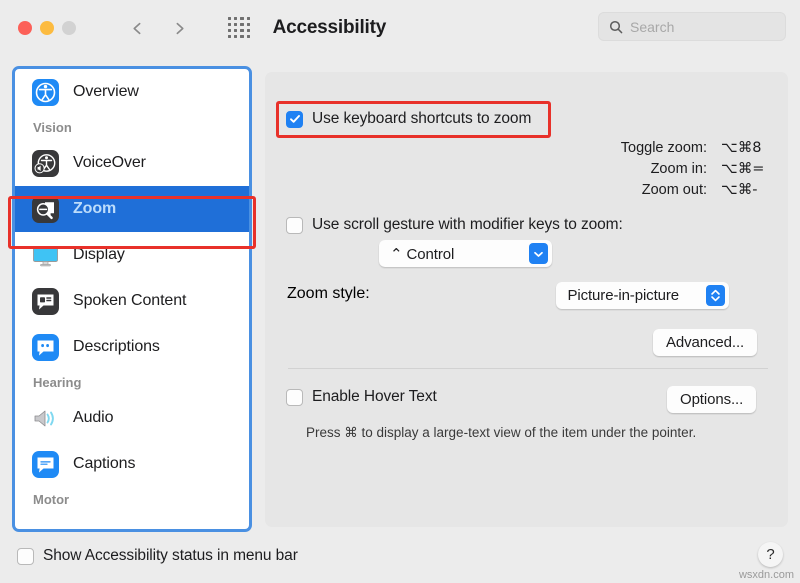 The width and height of the screenshot is (800, 583). What do you see at coordinates (374, 396) in the screenshot?
I see `hover-text-label: Enable Hover Text` at bounding box center [374, 396].